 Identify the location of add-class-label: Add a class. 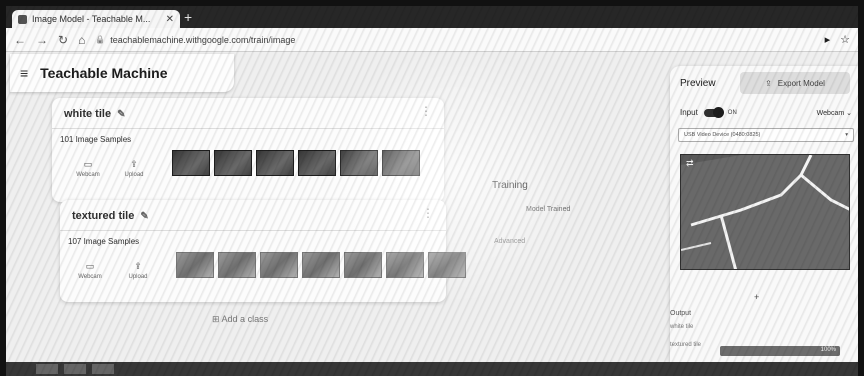
(245, 319).